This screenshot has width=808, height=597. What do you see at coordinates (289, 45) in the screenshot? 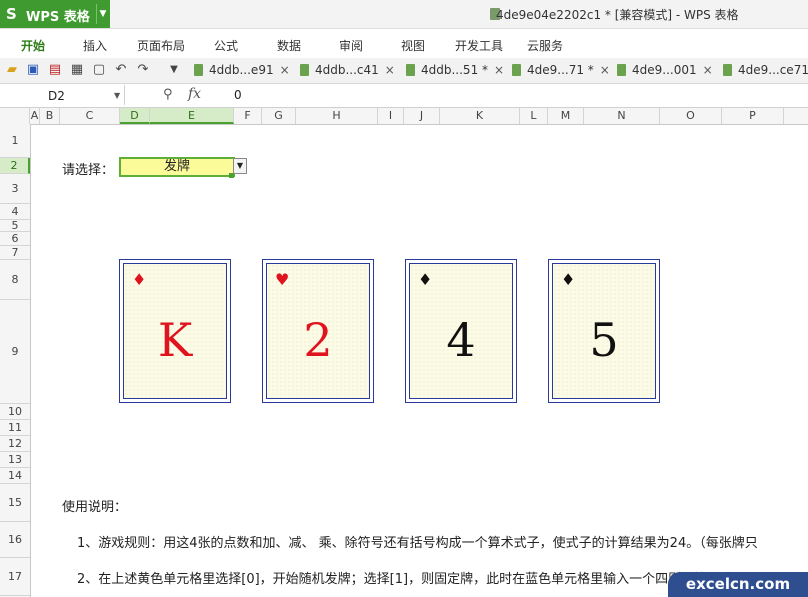
I see `tab-data: 数据` at bounding box center [289, 45].